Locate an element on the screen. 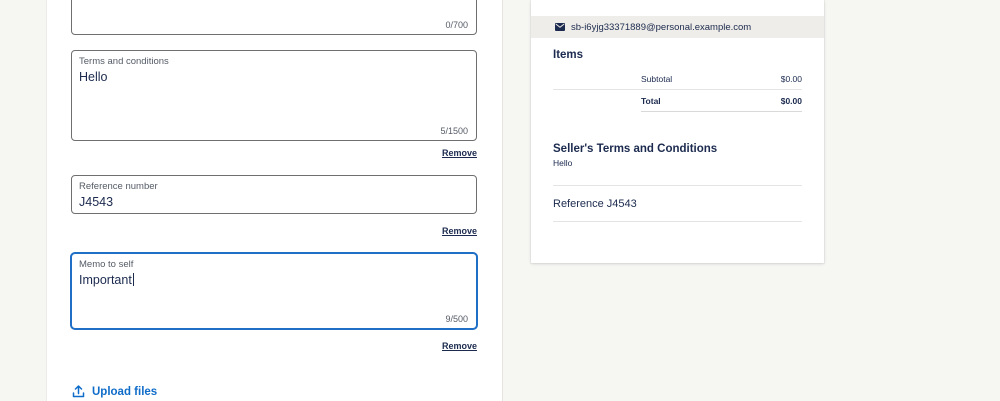  character-counter: 0/700 is located at coordinates (456, 25).